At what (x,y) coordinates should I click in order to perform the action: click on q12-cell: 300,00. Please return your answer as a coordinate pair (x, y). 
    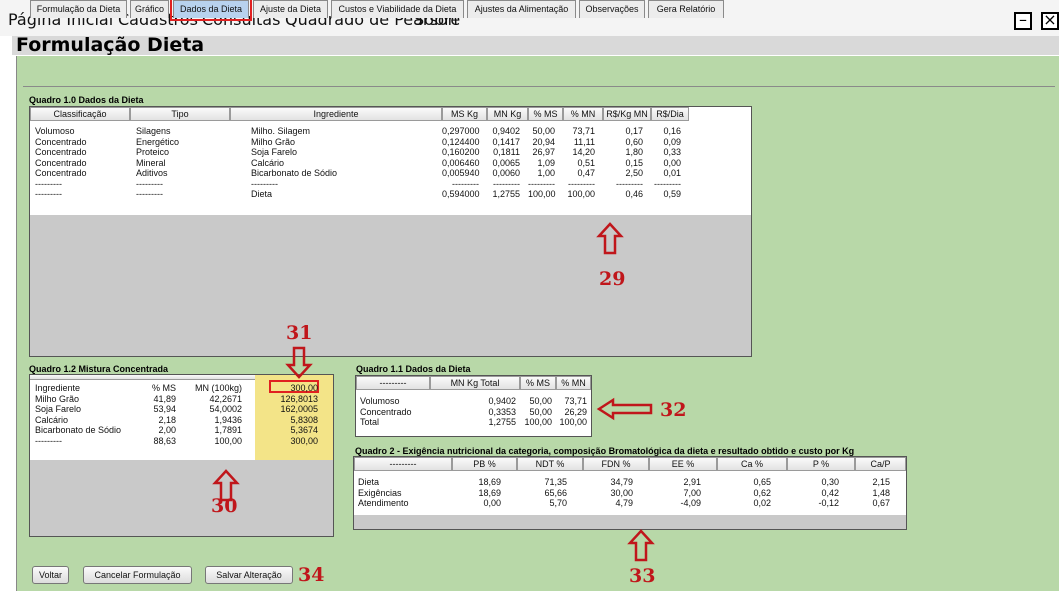
    Looking at the image, I should click on (304, 388).